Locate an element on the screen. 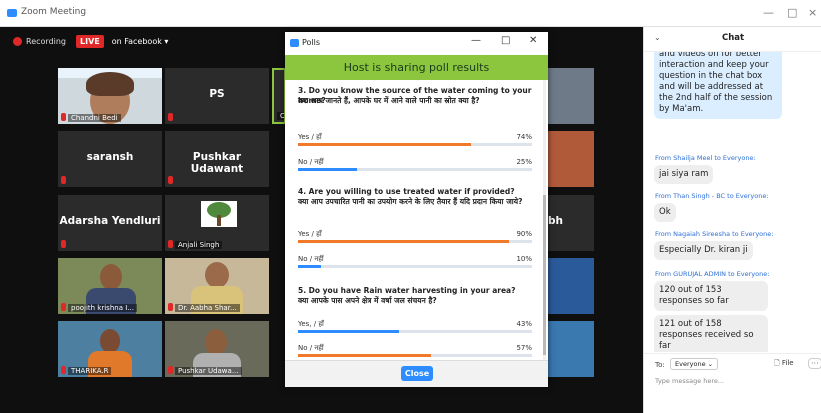 The width and height of the screenshot is (821, 413). participant-name: PS is located at coordinates (217, 94).